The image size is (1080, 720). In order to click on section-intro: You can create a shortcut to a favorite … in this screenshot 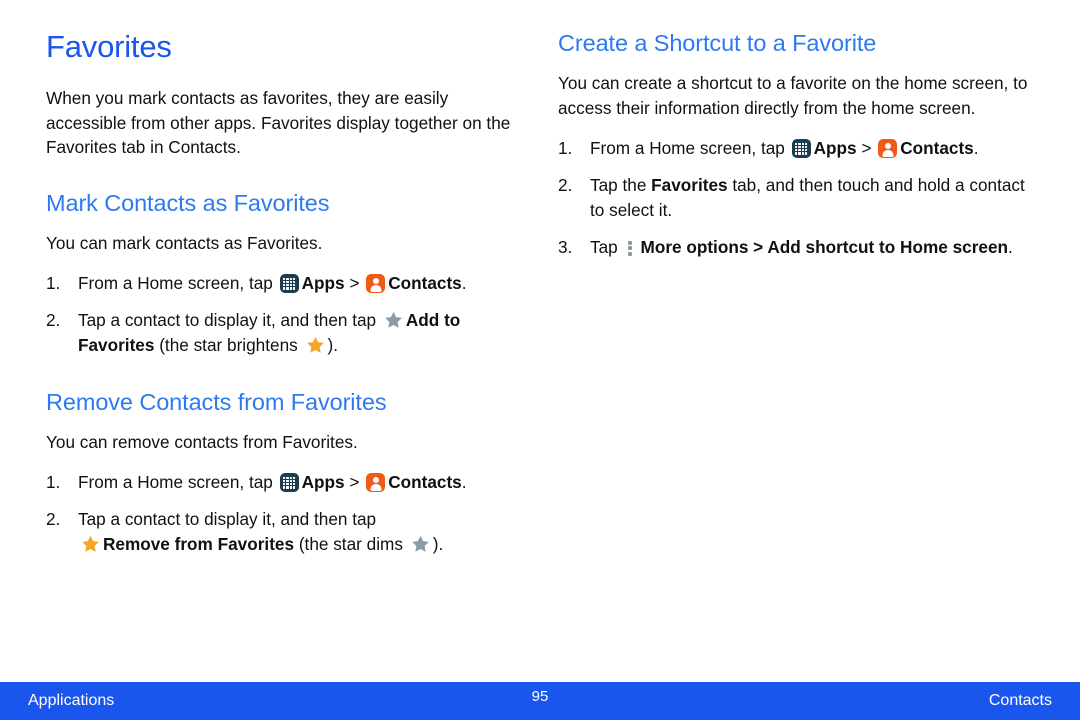, I will do `click(793, 95)`.